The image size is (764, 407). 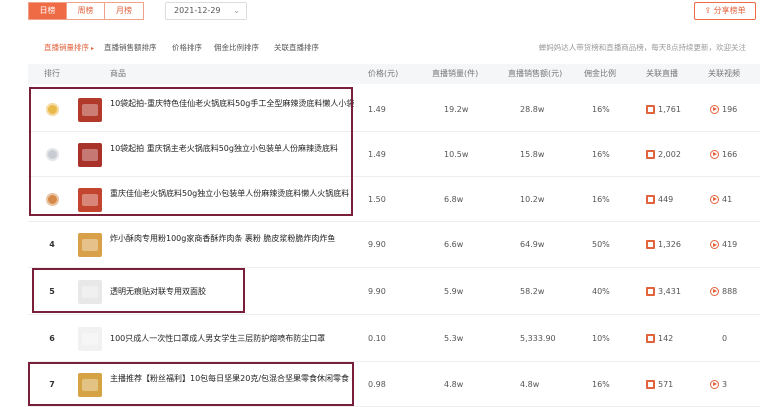 I want to click on tab-daily: 日榜, so click(x=48, y=11).